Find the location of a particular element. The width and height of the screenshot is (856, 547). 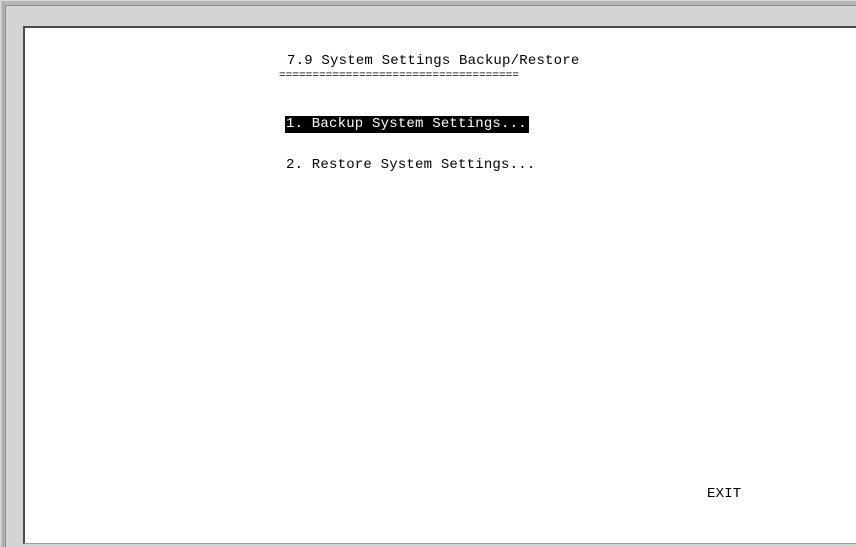

title-underline: ==================================== is located at coordinates (399, 76).